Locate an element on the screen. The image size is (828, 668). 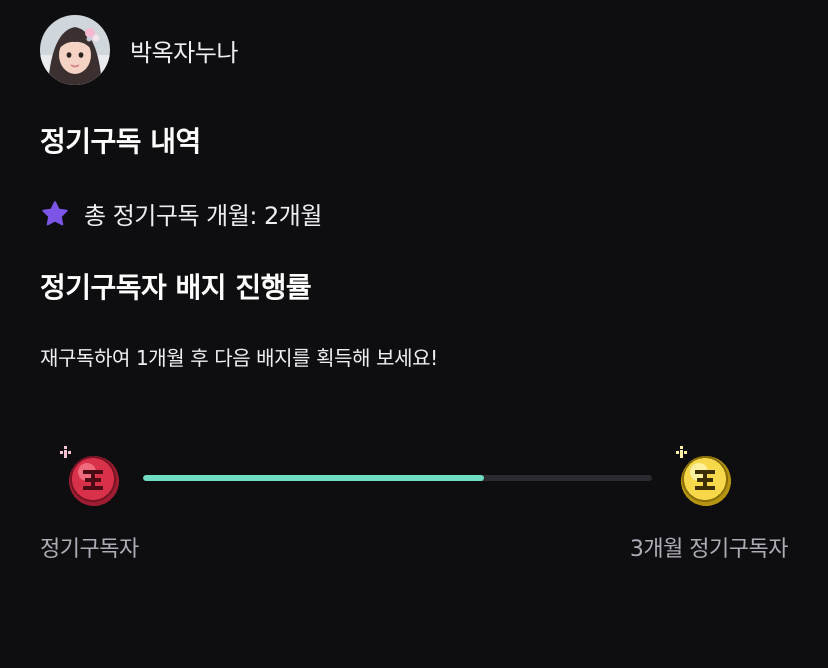
avatar is located at coordinates (75, 50).